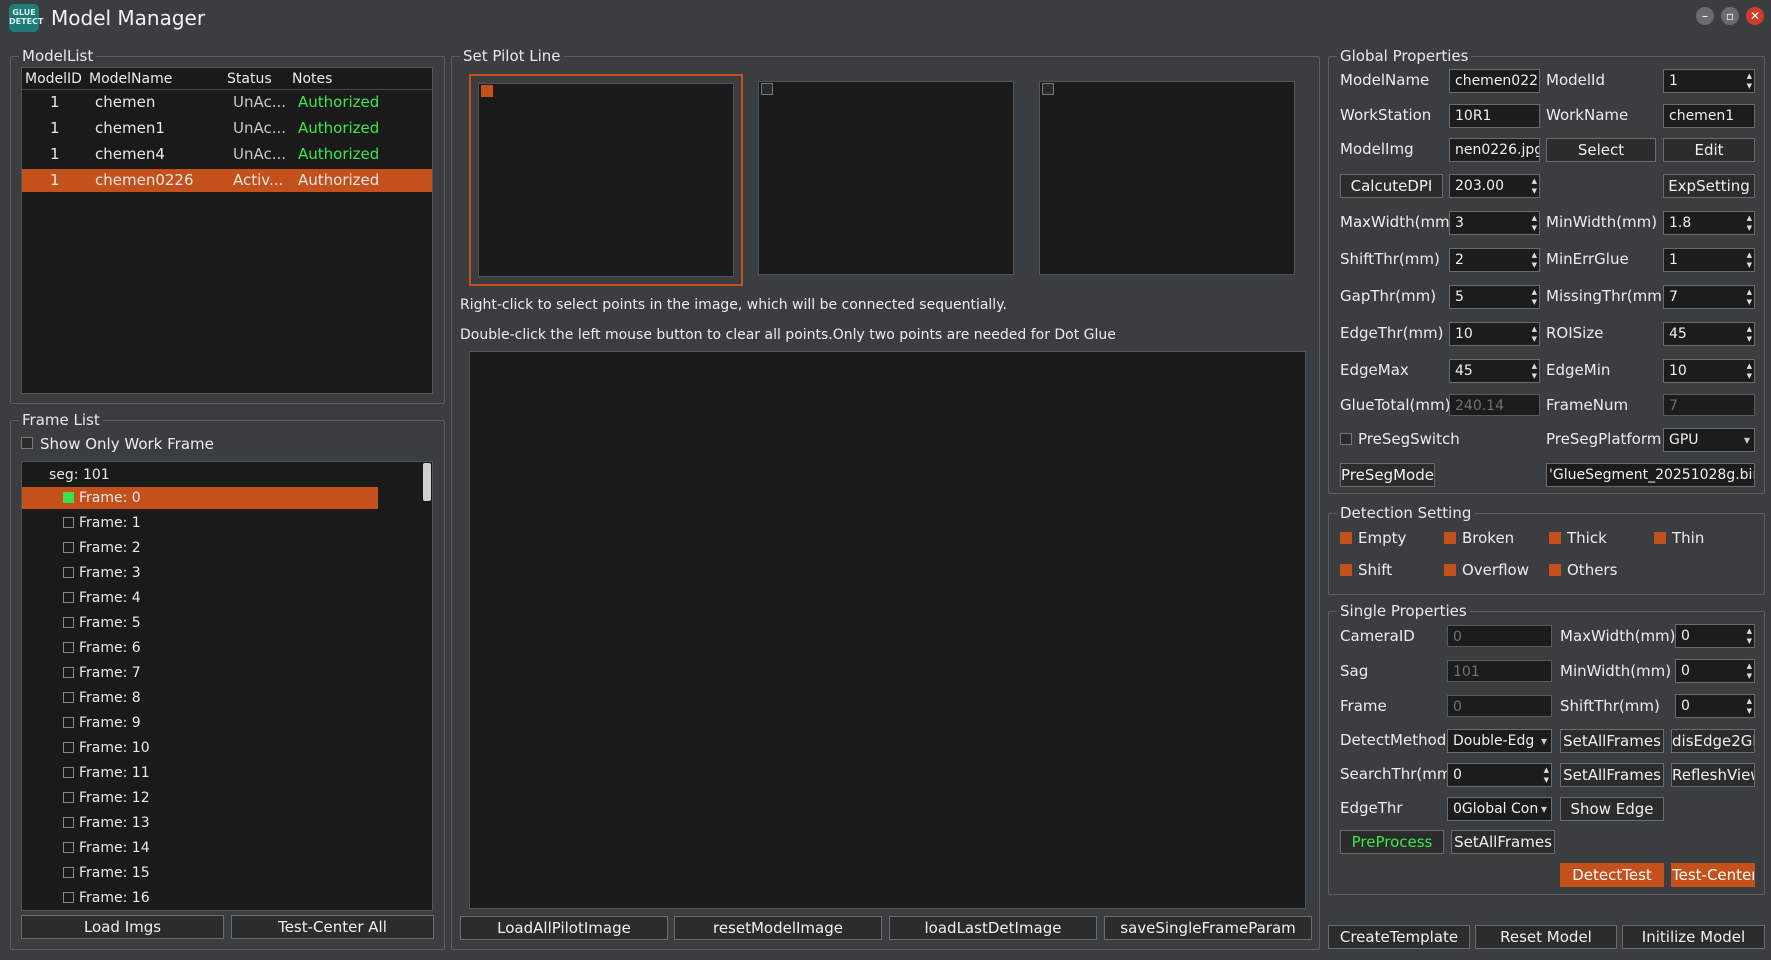 The width and height of the screenshot is (1771, 960). Describe the element at coordinates (1494, 223) in the screenshot. I see `max-width-spinbox: 3` at that location.